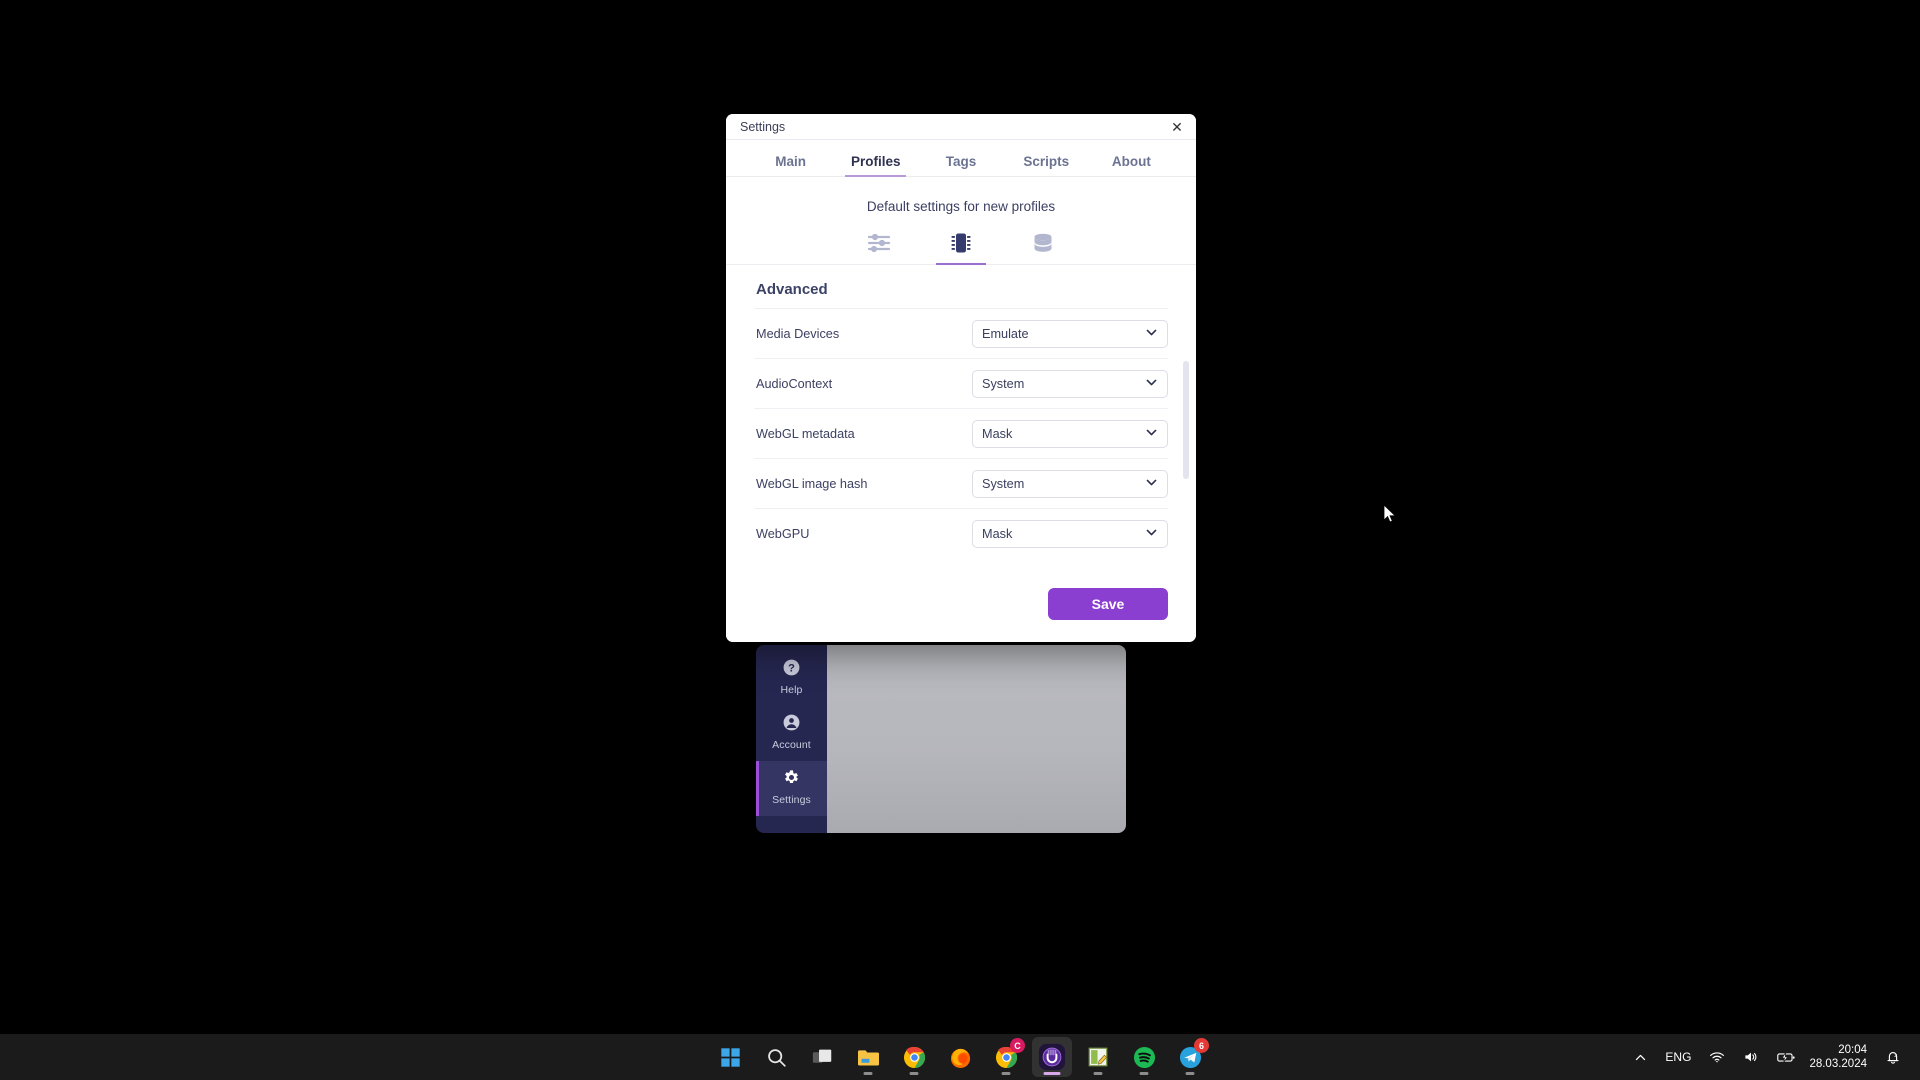 Image resolution: width=1920 pixels, height=1080 pixels. Describe the element at coordinates (791, 722) in the screenshot. I see `user-circle-icon` at that location.